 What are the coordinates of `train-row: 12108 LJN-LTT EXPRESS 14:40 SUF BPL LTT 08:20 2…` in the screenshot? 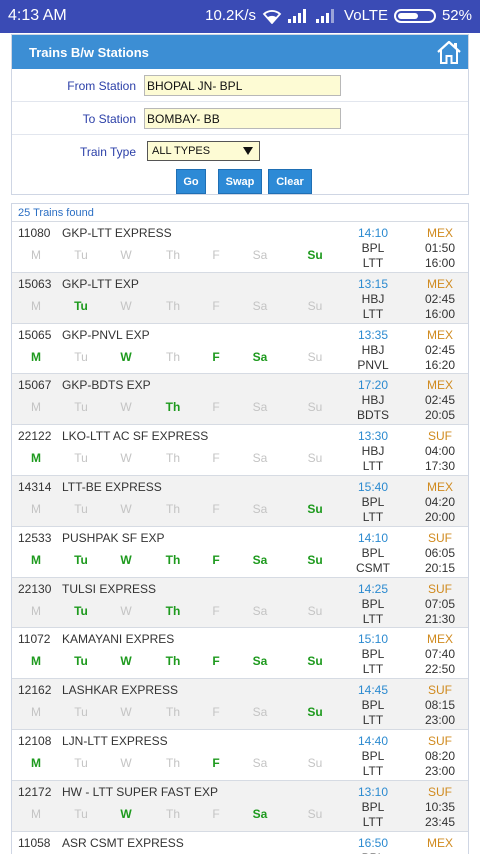 It's located at (240, 754).